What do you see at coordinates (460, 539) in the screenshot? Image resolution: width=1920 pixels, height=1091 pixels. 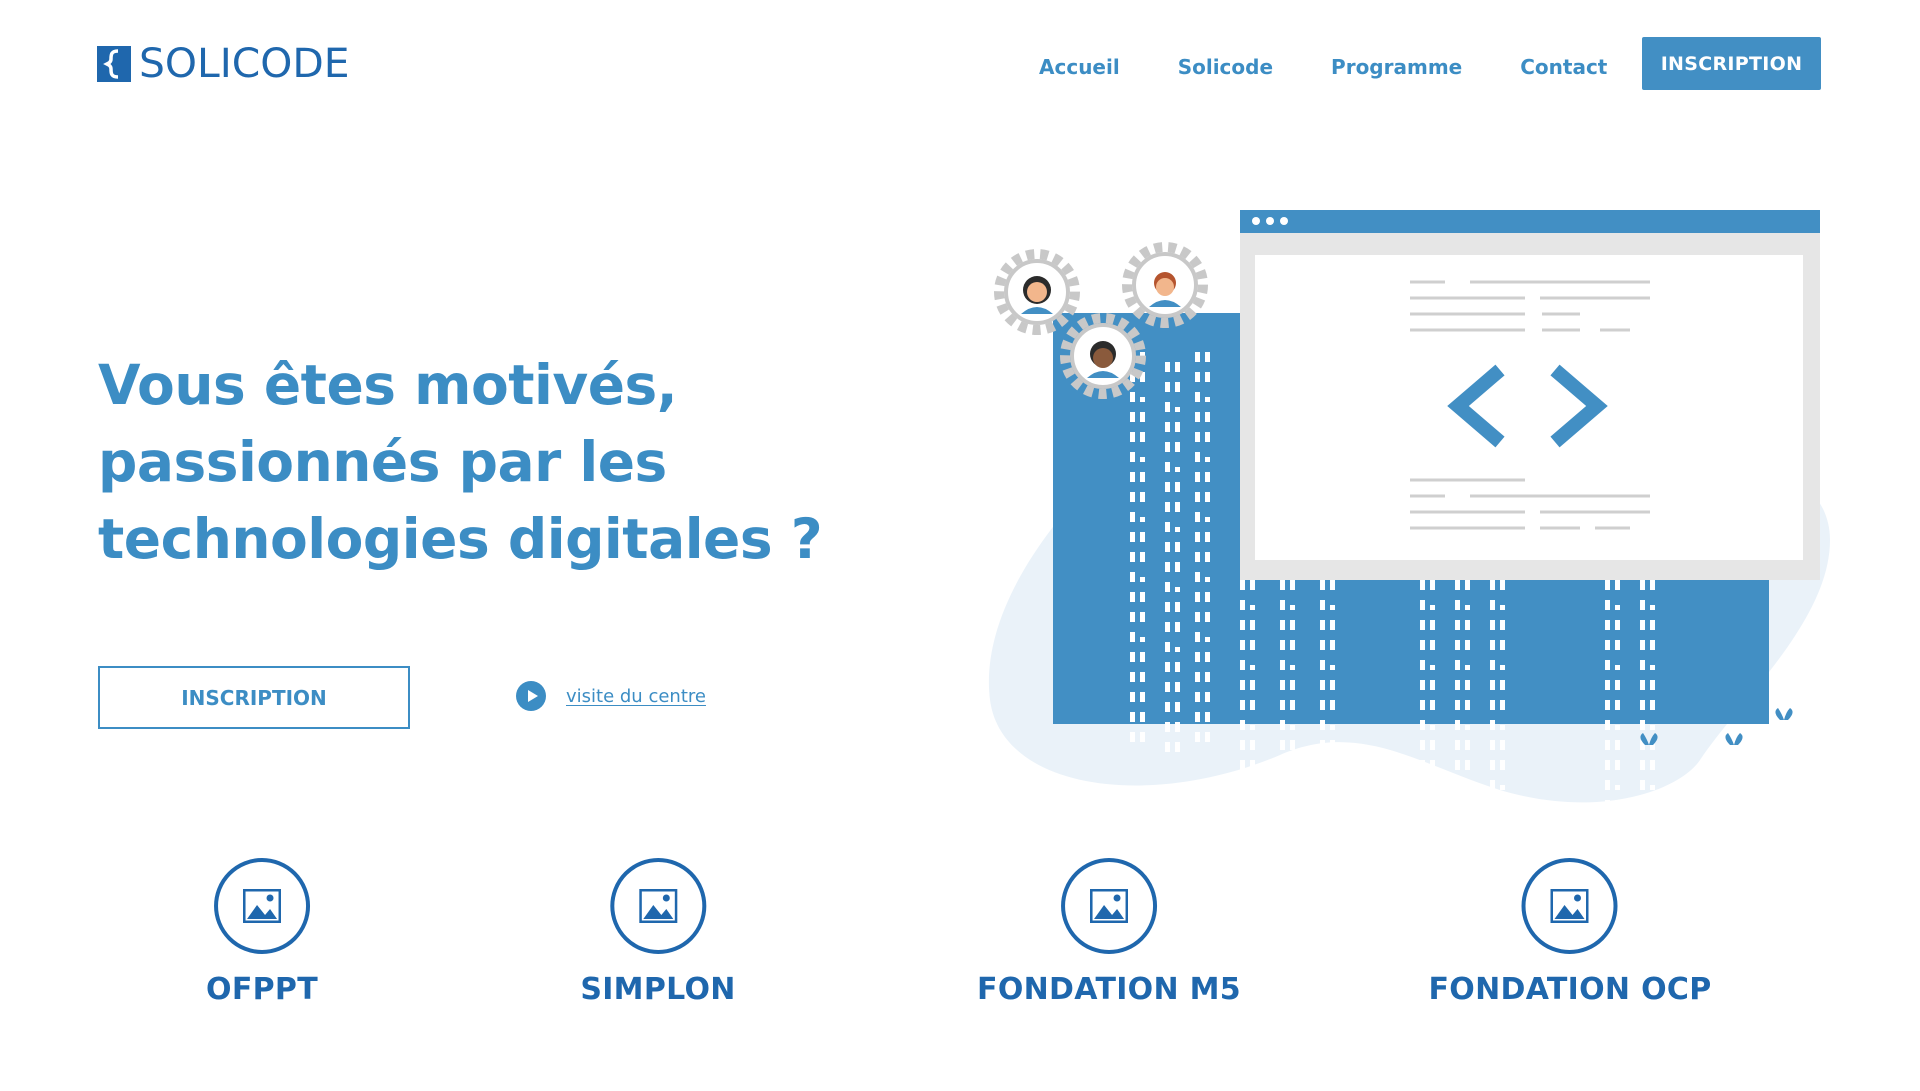 I see `hero-title-line-3: technologies digitales ?` at bounding box center [460, 539].